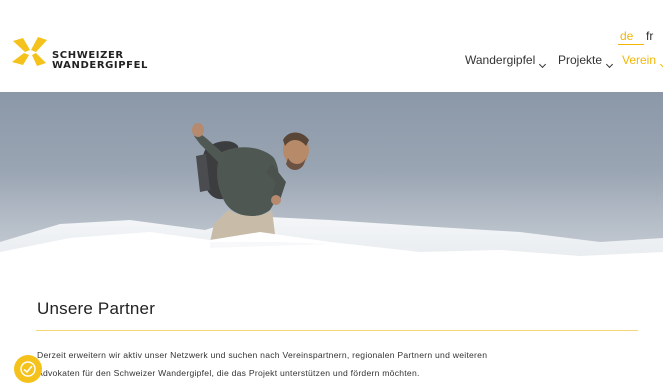  What do you see at coordinates (500, 60) in the screenshot?
I see `nav-wandergipfel-label: Wandergipfel` at bounding box center [500, 60].